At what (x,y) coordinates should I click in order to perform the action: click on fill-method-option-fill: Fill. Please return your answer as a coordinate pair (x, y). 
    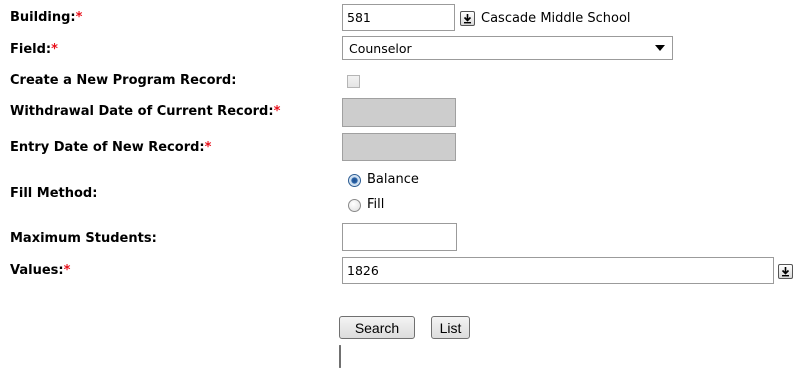
    Looking at the image, I should click on (376, 204).